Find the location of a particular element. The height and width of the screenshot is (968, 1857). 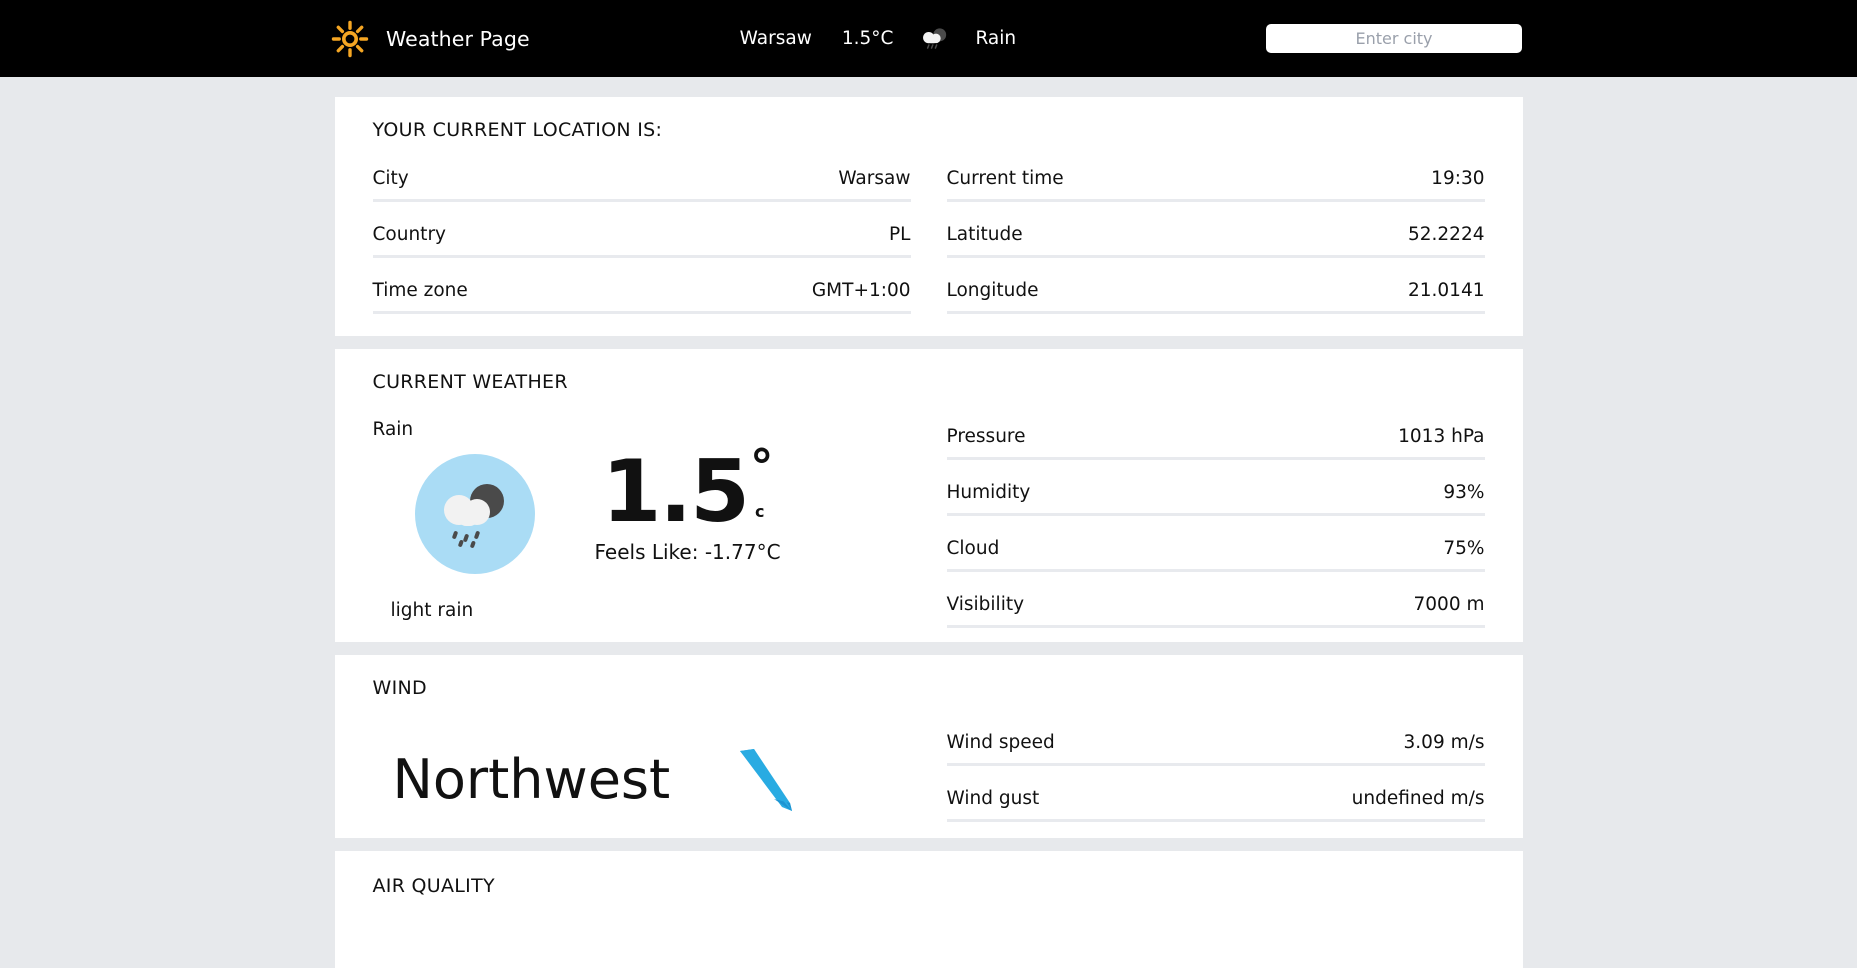

row-value: 7000 m is located at coordinates (1449, 604).